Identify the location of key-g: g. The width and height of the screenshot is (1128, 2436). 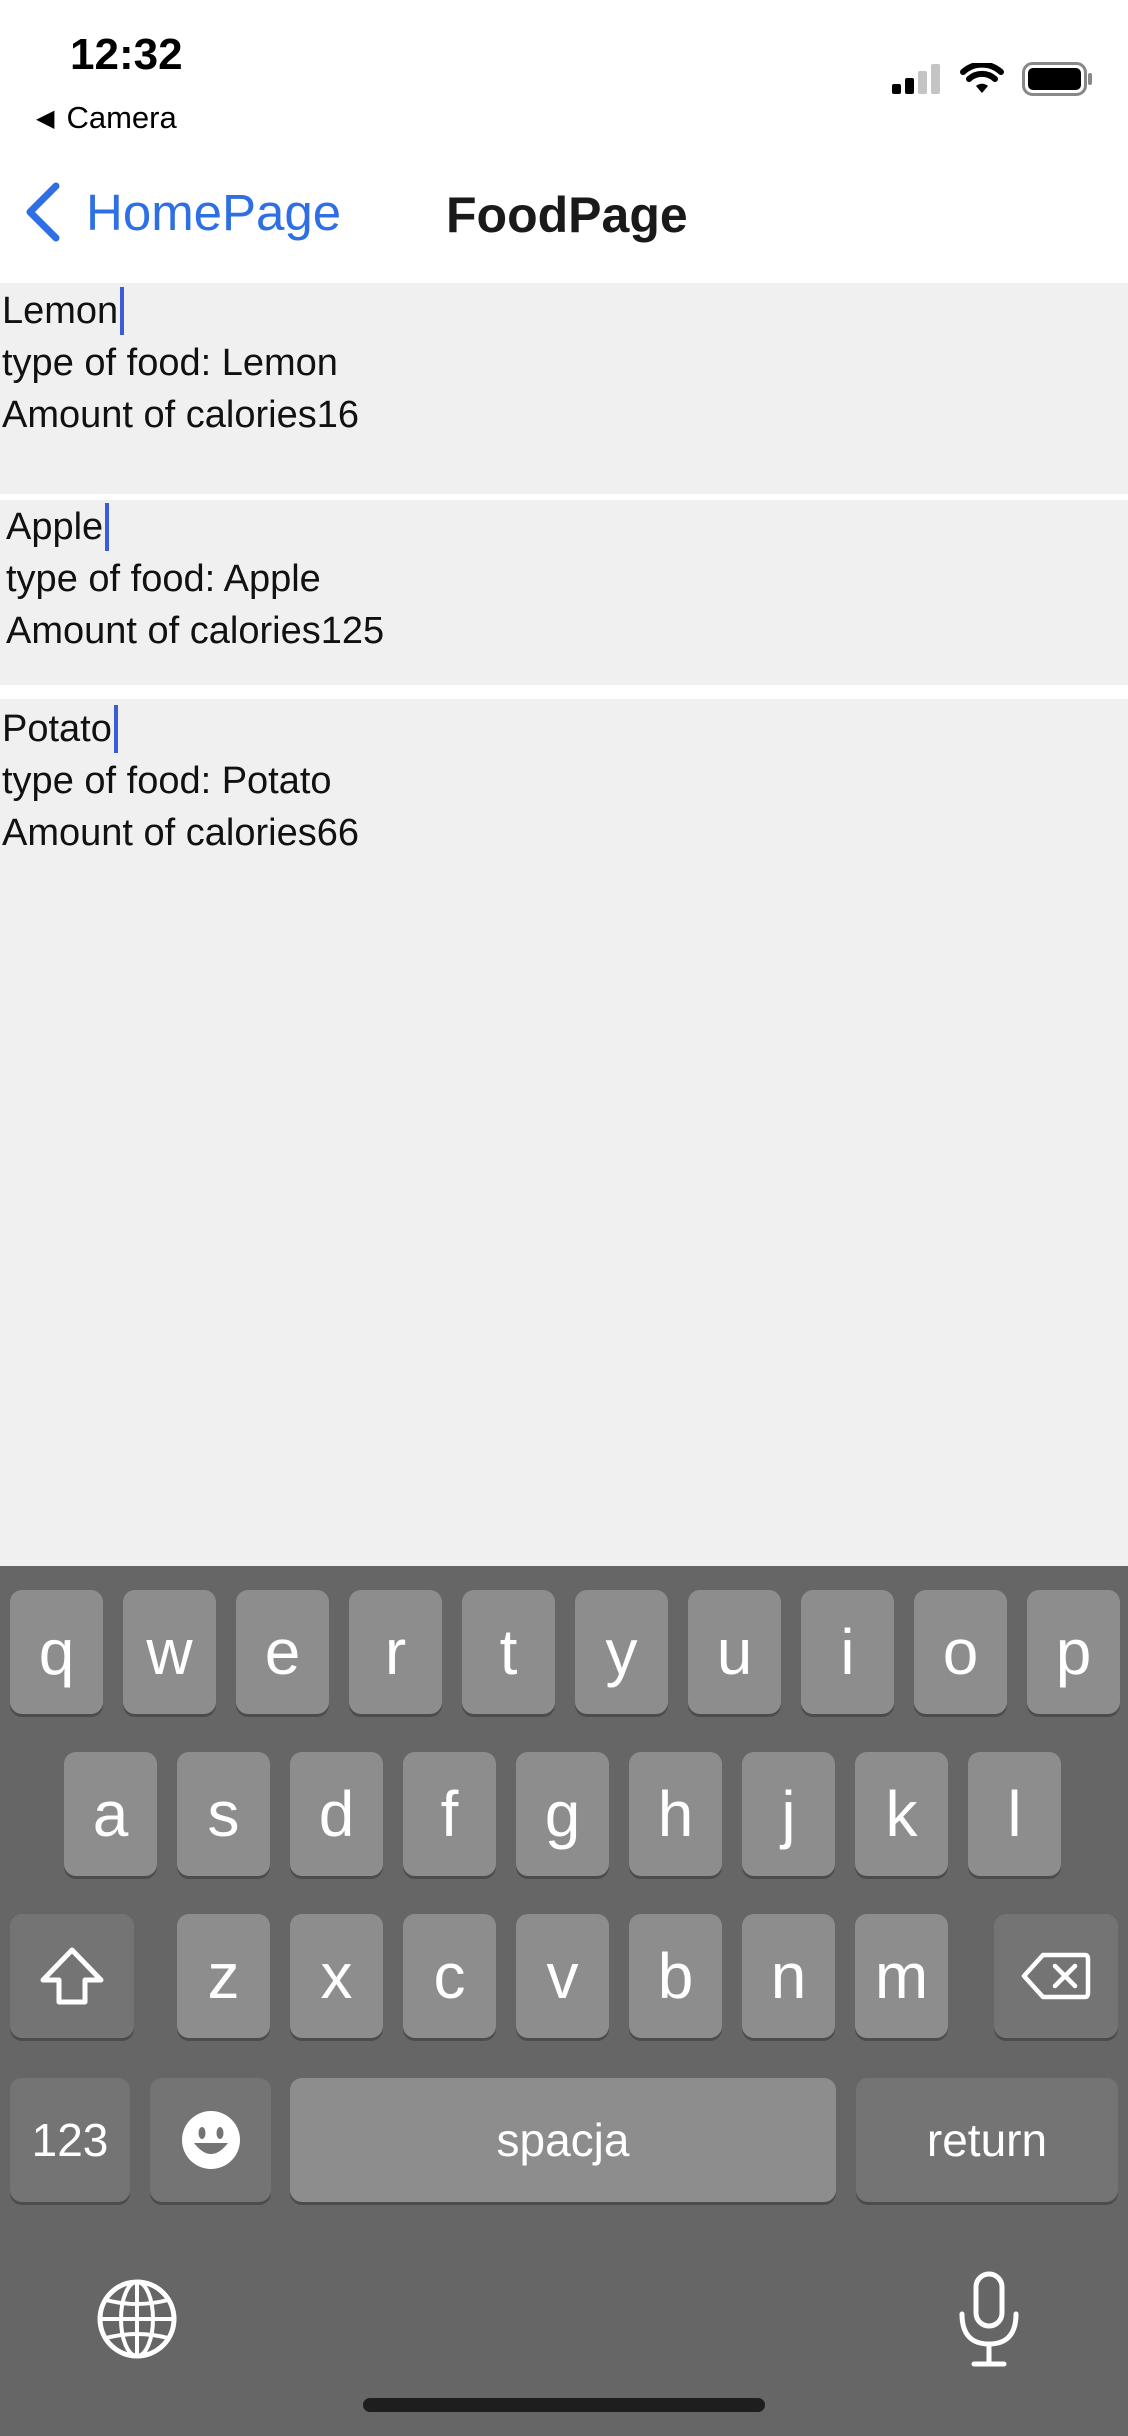
(562, 1814).